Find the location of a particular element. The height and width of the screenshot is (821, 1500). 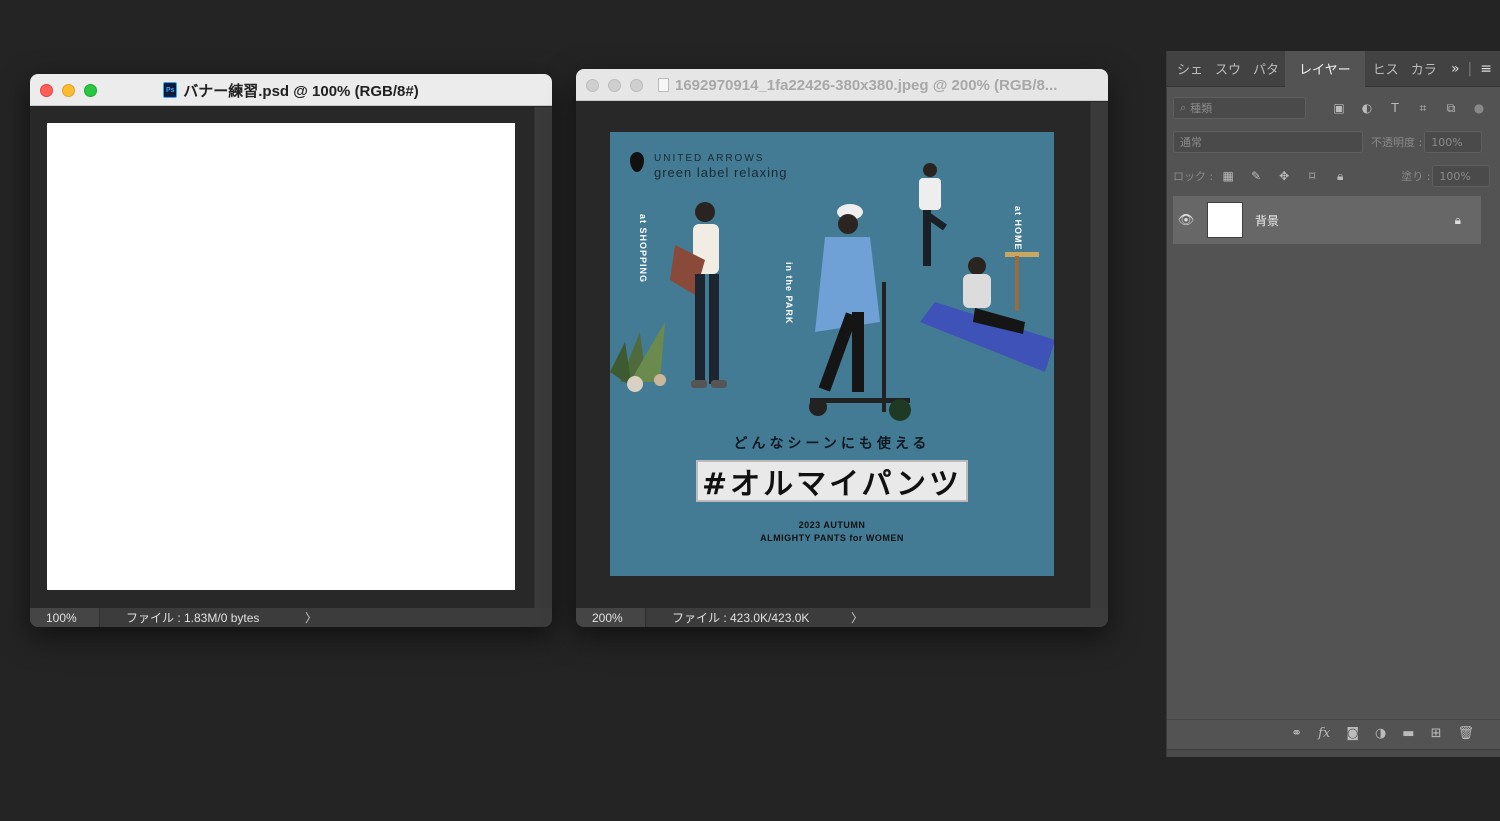

file-info: ファイル : 1.83M/0 bytes is located at coordinates (193, 618).